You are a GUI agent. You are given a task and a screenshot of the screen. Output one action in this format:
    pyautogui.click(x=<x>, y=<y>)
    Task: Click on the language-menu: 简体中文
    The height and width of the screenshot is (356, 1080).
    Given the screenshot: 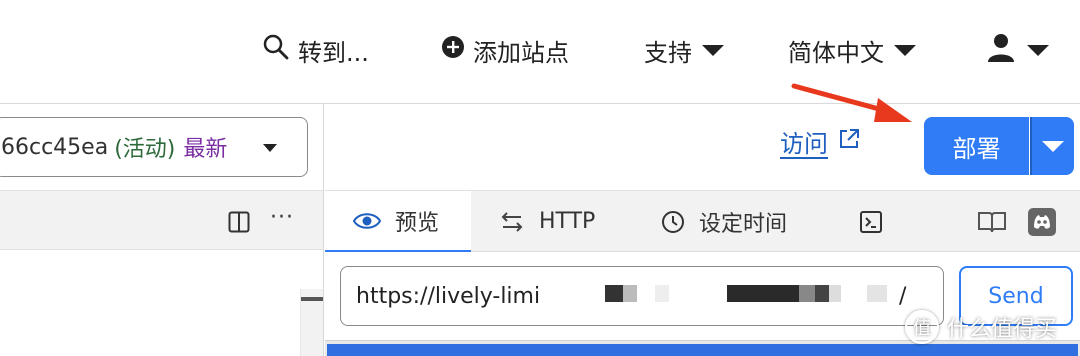 What is the action you would take?
    pyautogui.click(x=852, y=50)
    